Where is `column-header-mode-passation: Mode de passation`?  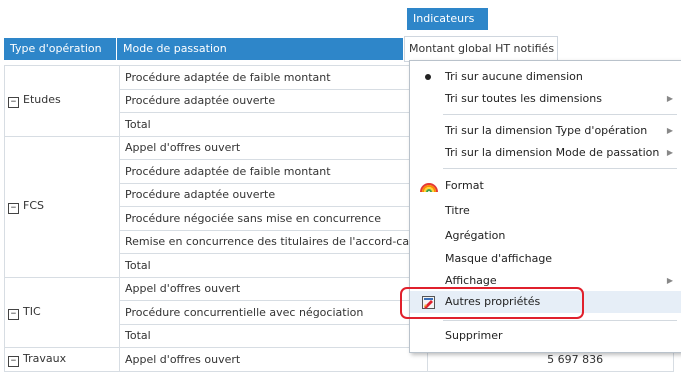 column-header-mode-passation: Mode de passation is located at coordinates (260, 49).